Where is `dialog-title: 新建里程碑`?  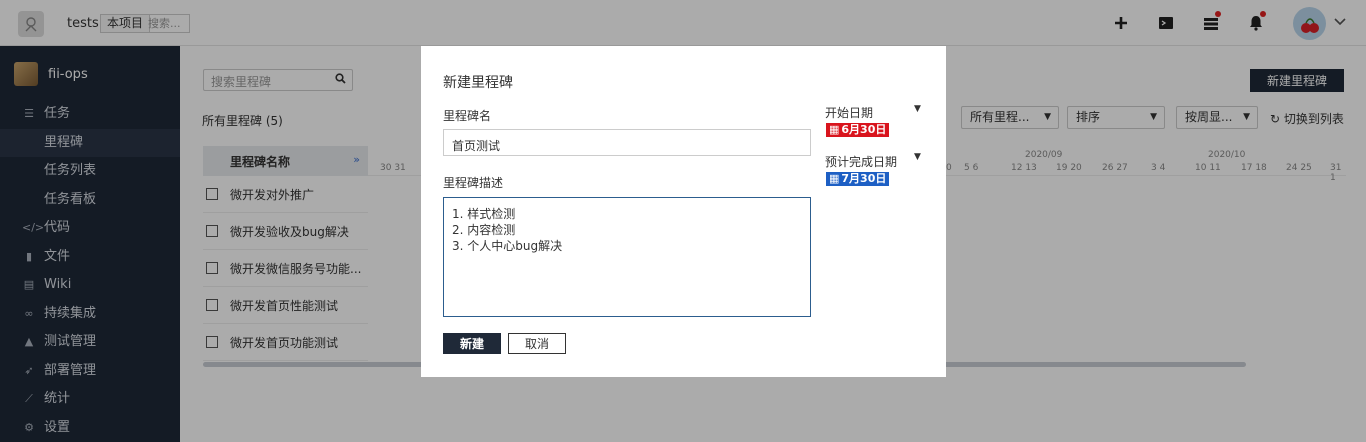 dialog-title: 新建里程碑 is located at coordinates (478, 83).